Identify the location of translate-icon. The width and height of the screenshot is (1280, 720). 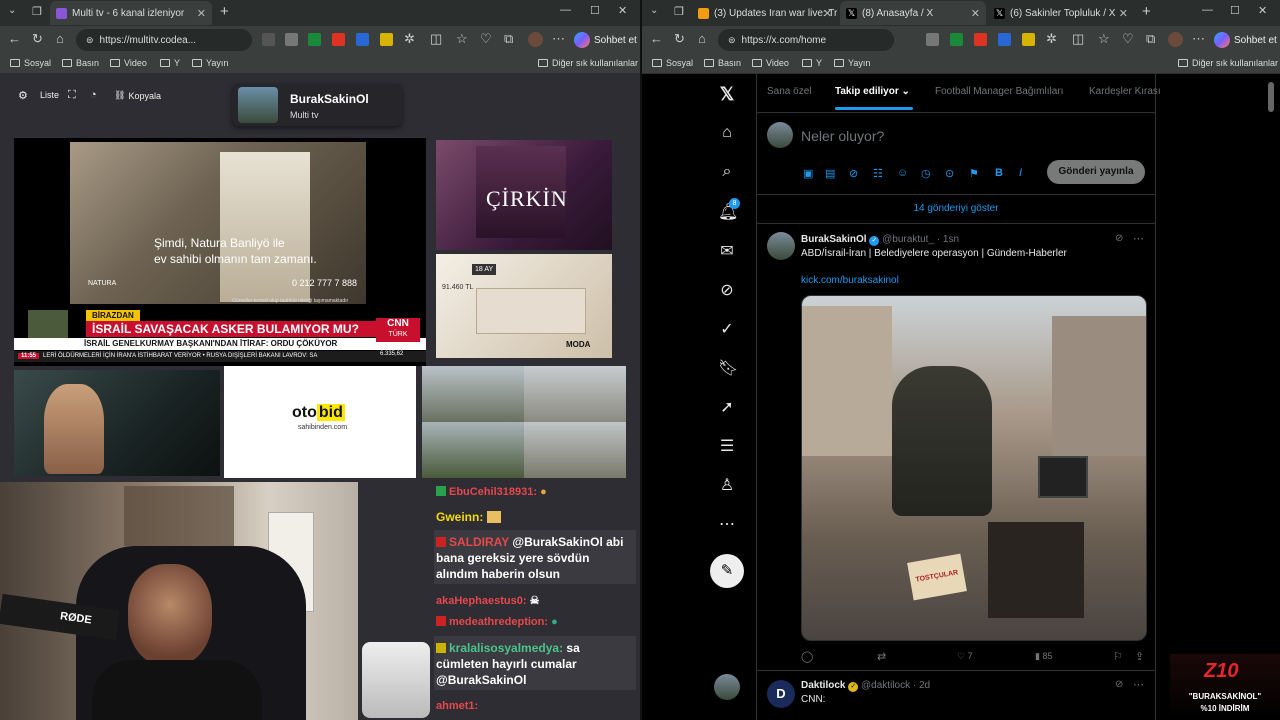
(362, 39).